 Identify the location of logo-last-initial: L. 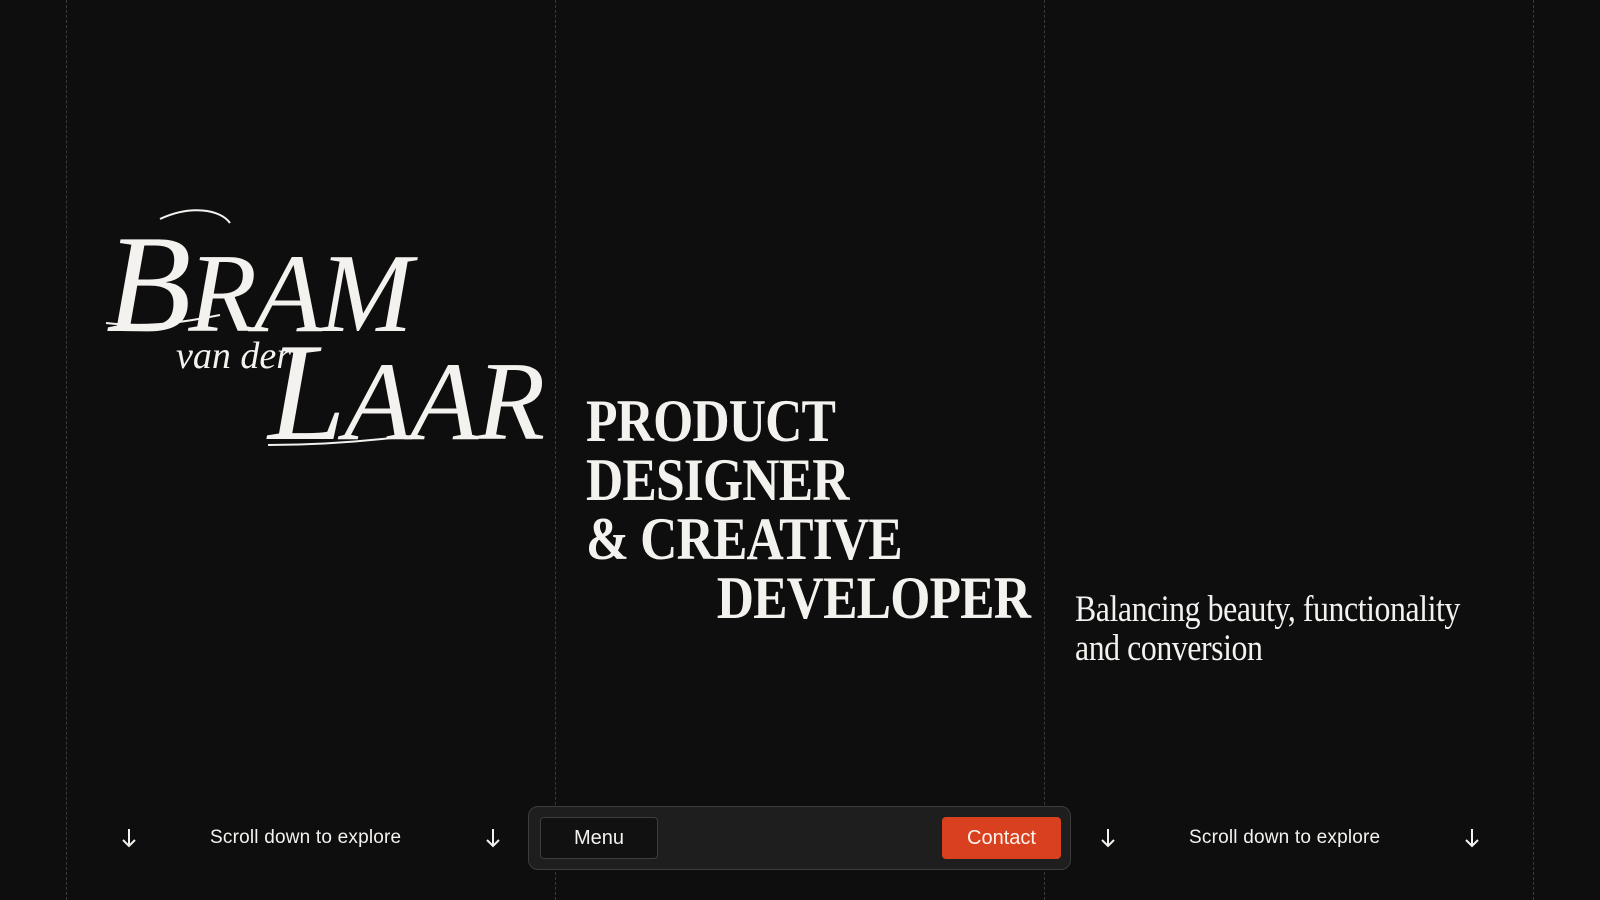
(307, 392).